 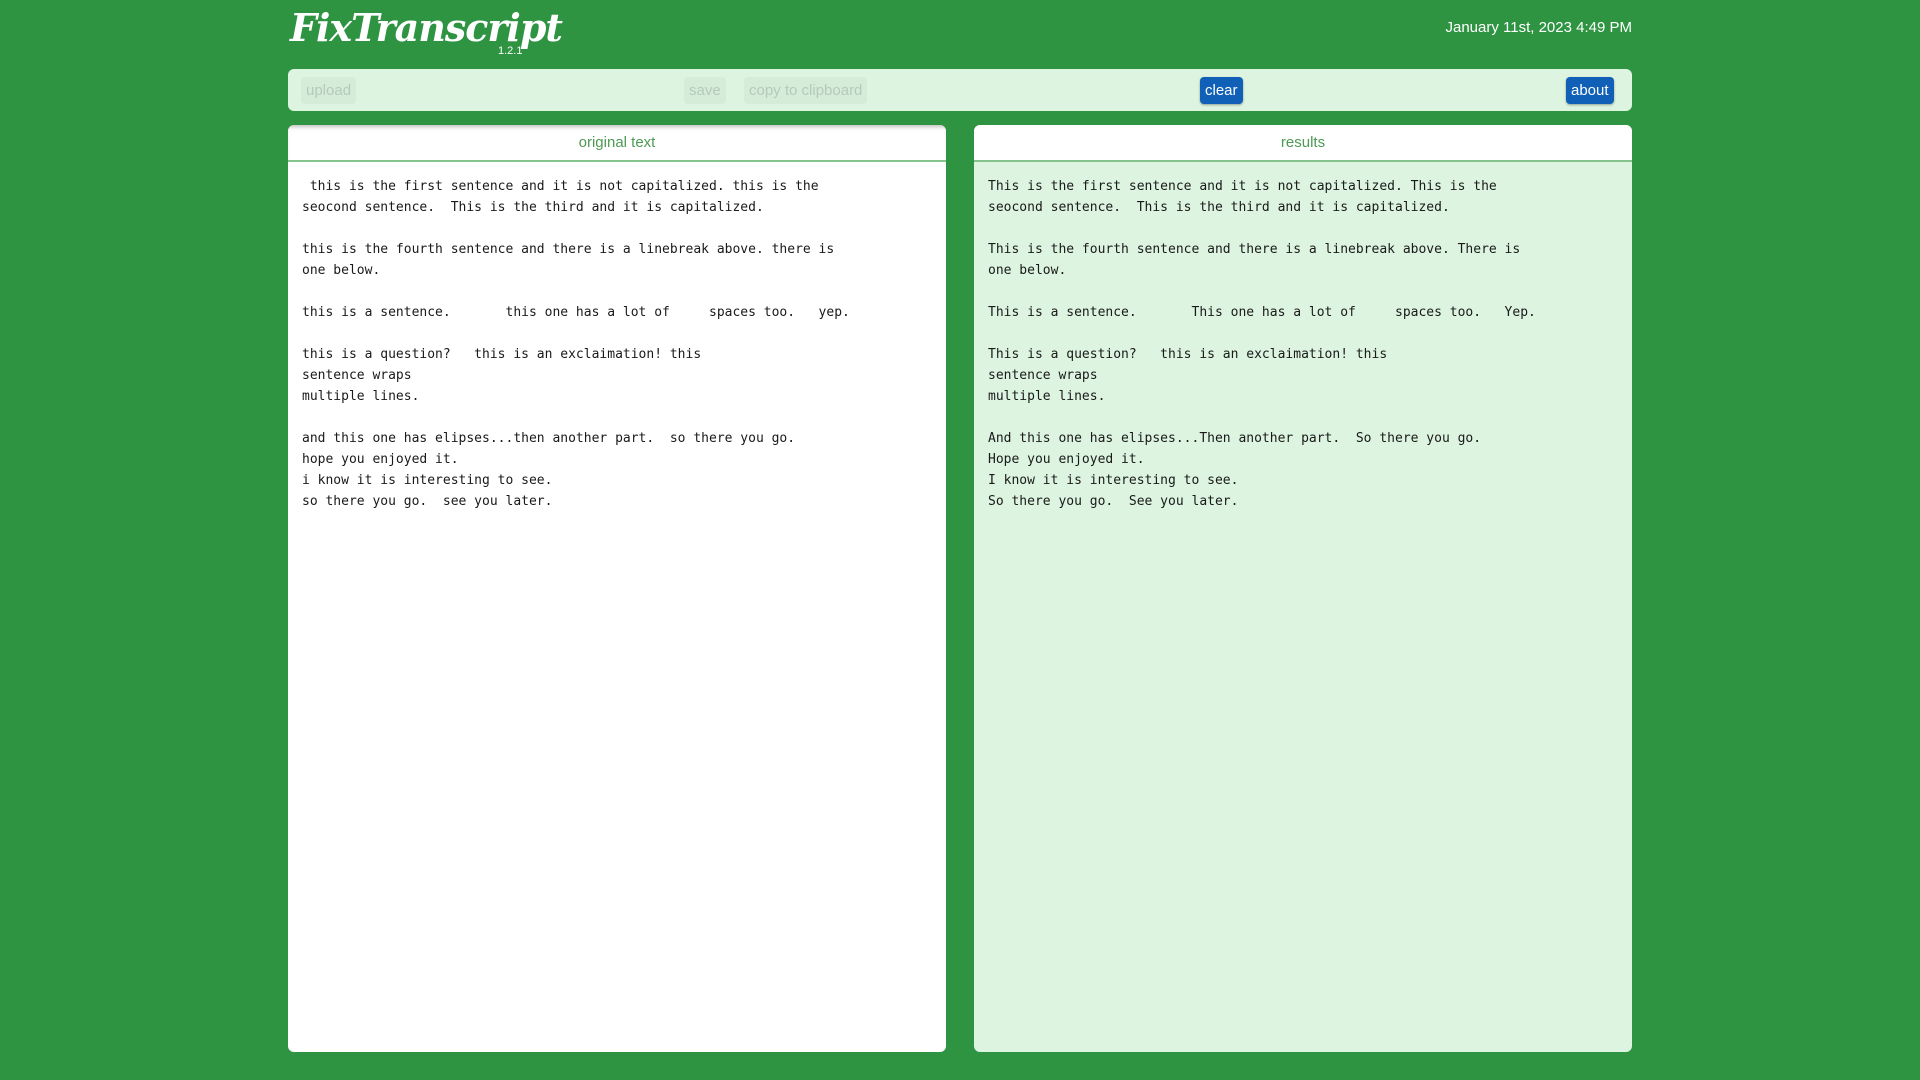 What do you see at coordinates (617, 143) in the screenshot?
I see `original-text-heading: original text` at bounding box center [617, 143].